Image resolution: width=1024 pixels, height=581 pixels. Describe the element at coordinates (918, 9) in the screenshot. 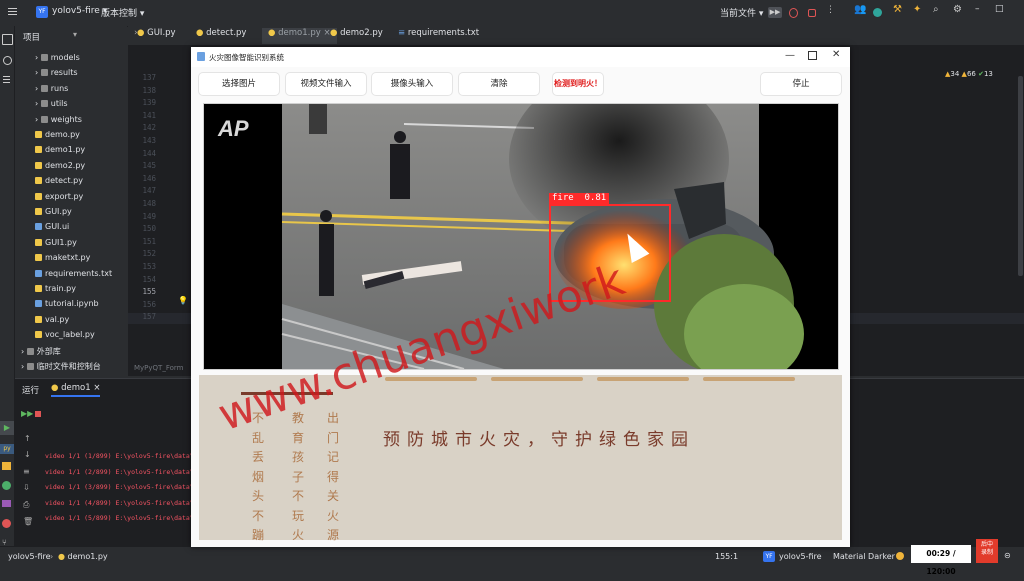

I see `plugins-icon: ✦` at that location.